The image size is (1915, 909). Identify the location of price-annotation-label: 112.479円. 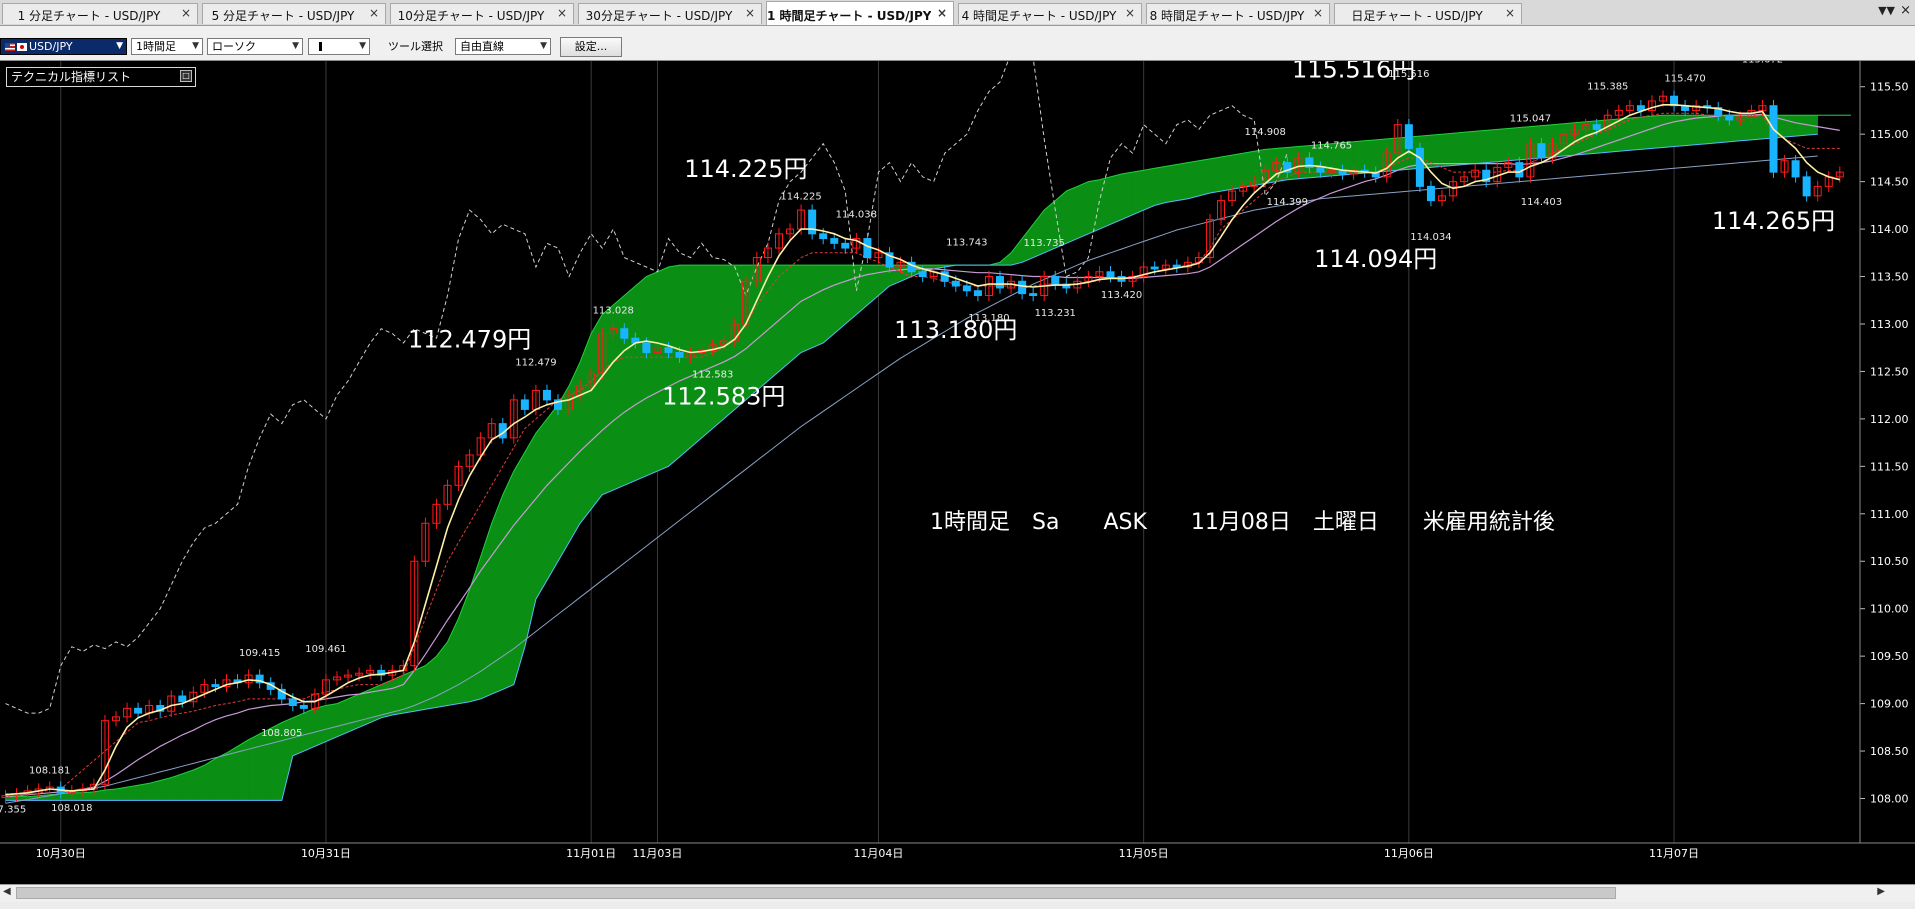
(469, 340).